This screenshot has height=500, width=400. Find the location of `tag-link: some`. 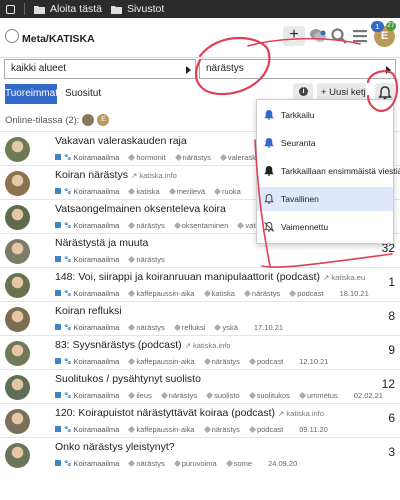

tag-link: some is located at coordinates (238, 463).